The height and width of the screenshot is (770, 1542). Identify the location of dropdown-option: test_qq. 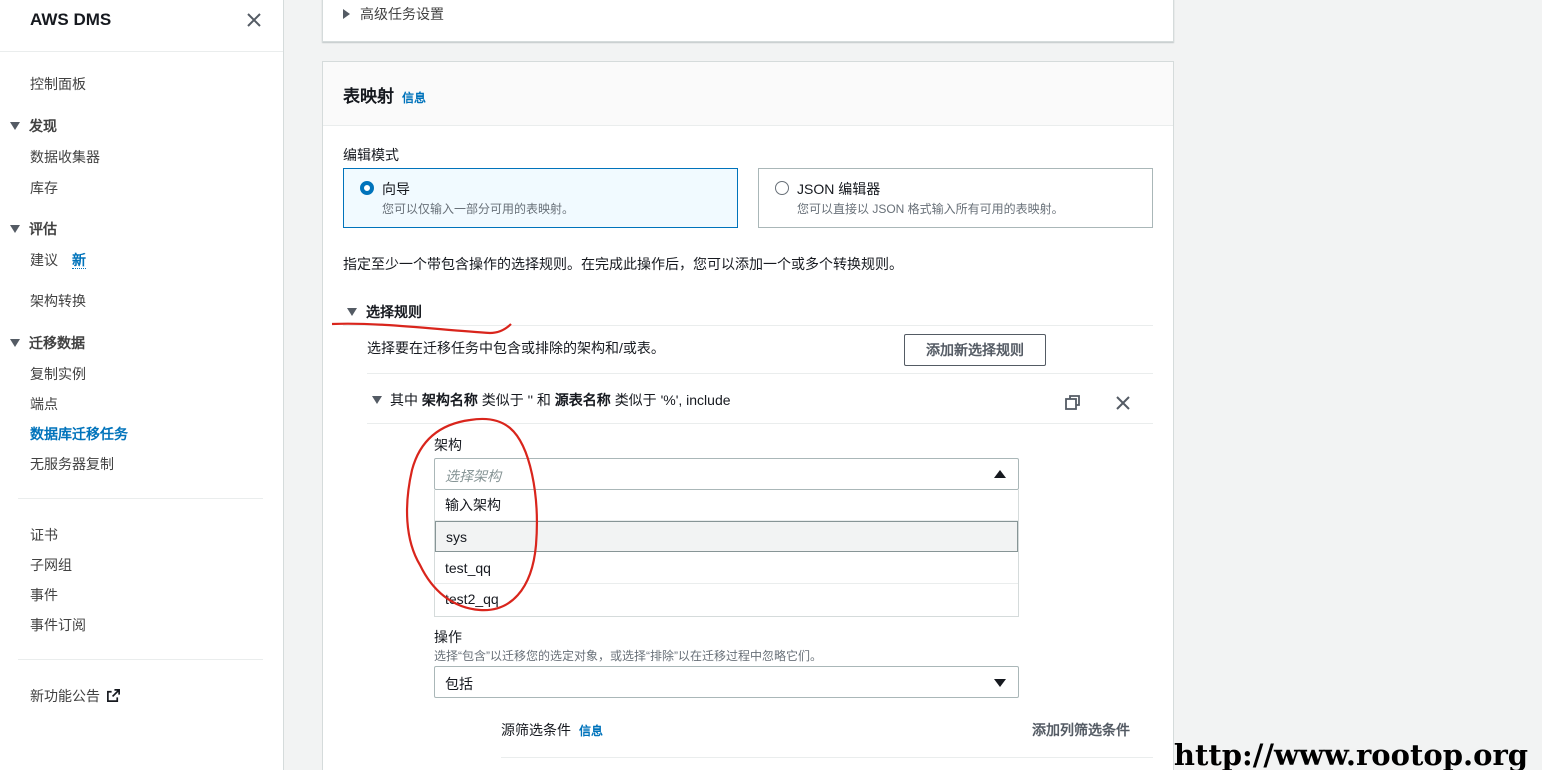
(726, 568).